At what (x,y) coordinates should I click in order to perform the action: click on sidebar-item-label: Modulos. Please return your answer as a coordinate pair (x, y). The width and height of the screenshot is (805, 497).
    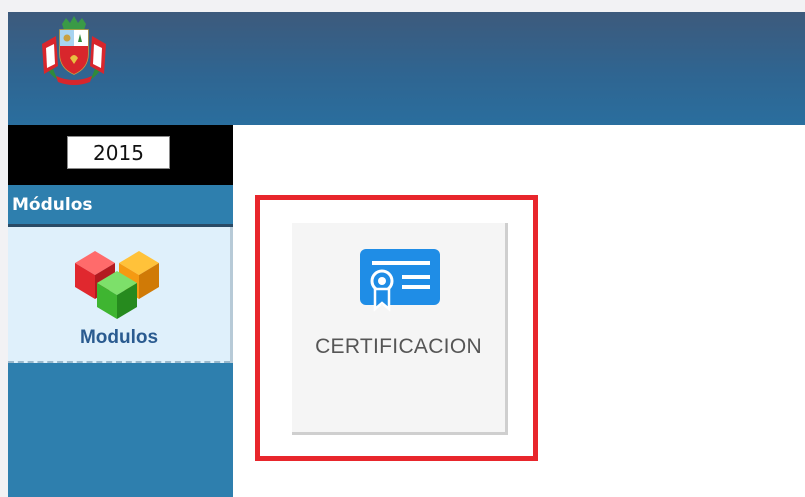
    Looking at the image, I should click on (119, 337).